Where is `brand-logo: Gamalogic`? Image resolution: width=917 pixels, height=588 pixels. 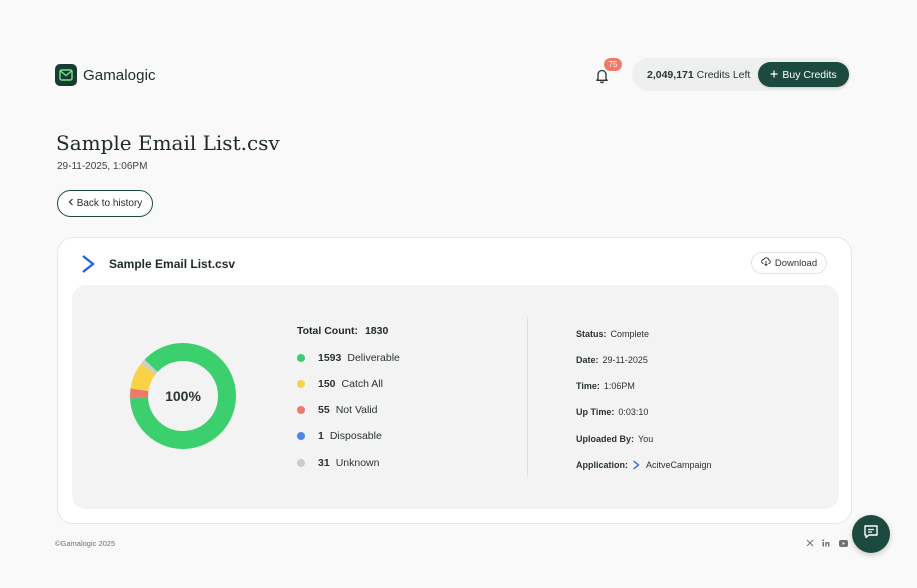 brand-logo: Gamalogic is located at coordinates (105, 75).